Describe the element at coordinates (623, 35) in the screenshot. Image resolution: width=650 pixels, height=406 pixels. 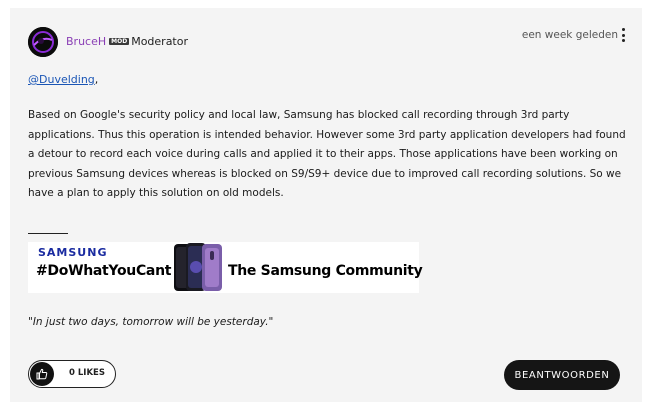
I see `more-options-icon` at that location.